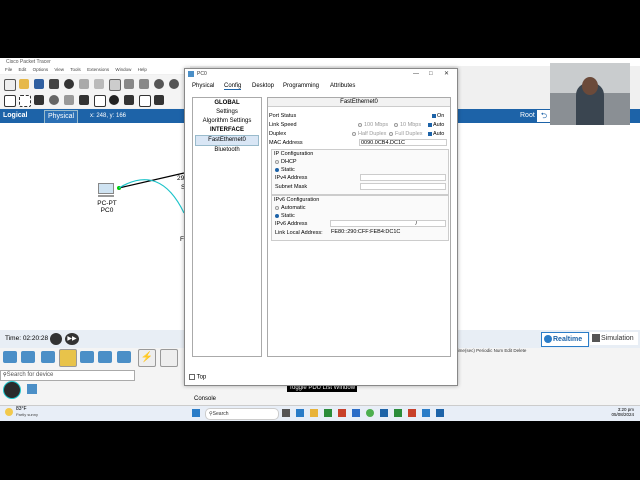  Describe the element at coordinates (41, 69) in the screenshot. I see `menu-options: Options` at that location.